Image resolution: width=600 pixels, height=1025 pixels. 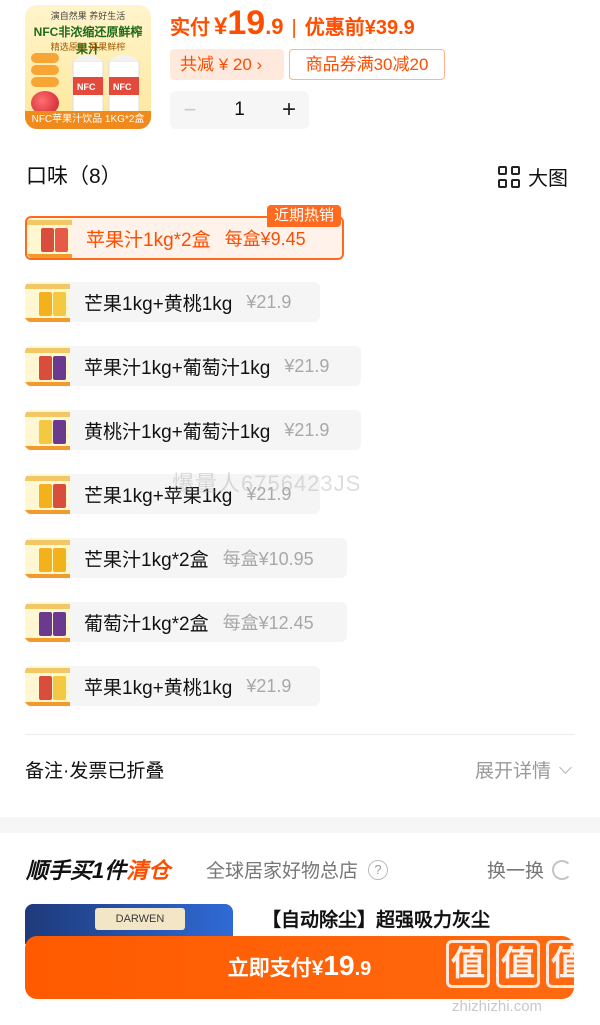 What do you see at coordinates (565, 767) in the screenshot?
I see `chevron-down-icon` at bounding box center [565, 767].